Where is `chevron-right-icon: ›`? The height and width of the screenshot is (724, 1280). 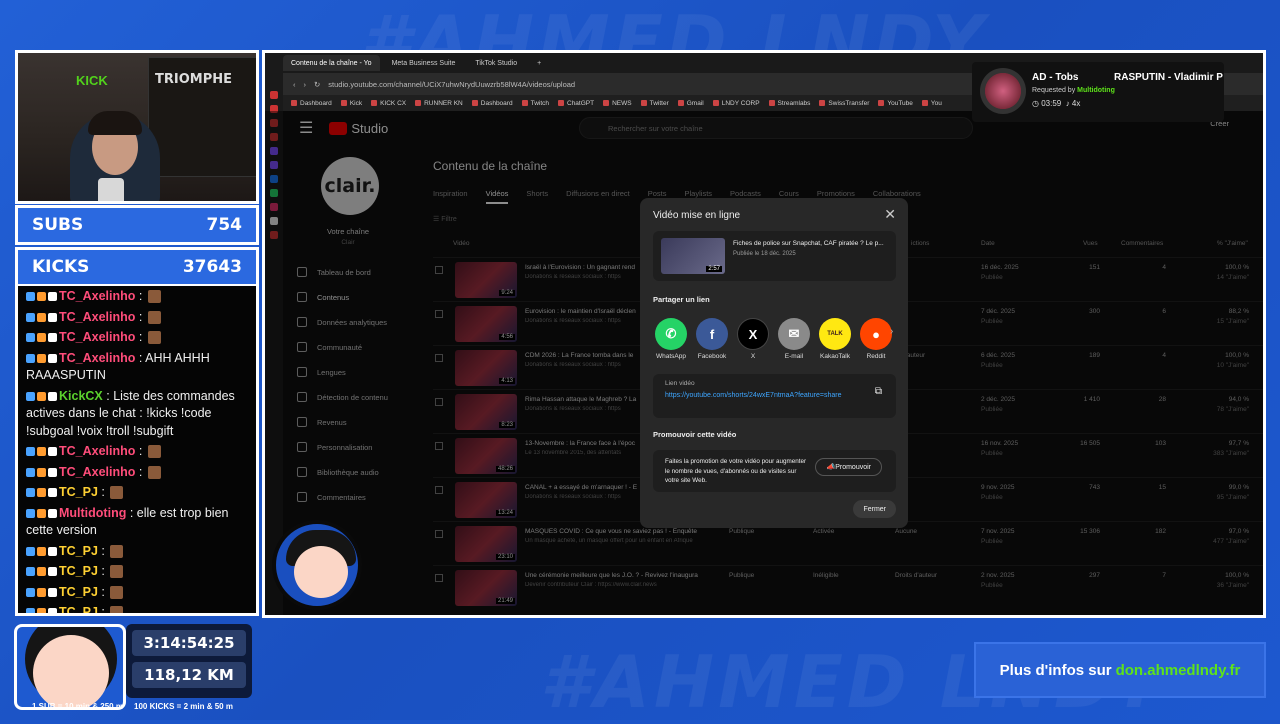
chevron-right-icon: › is located at coordinates (891, 331).